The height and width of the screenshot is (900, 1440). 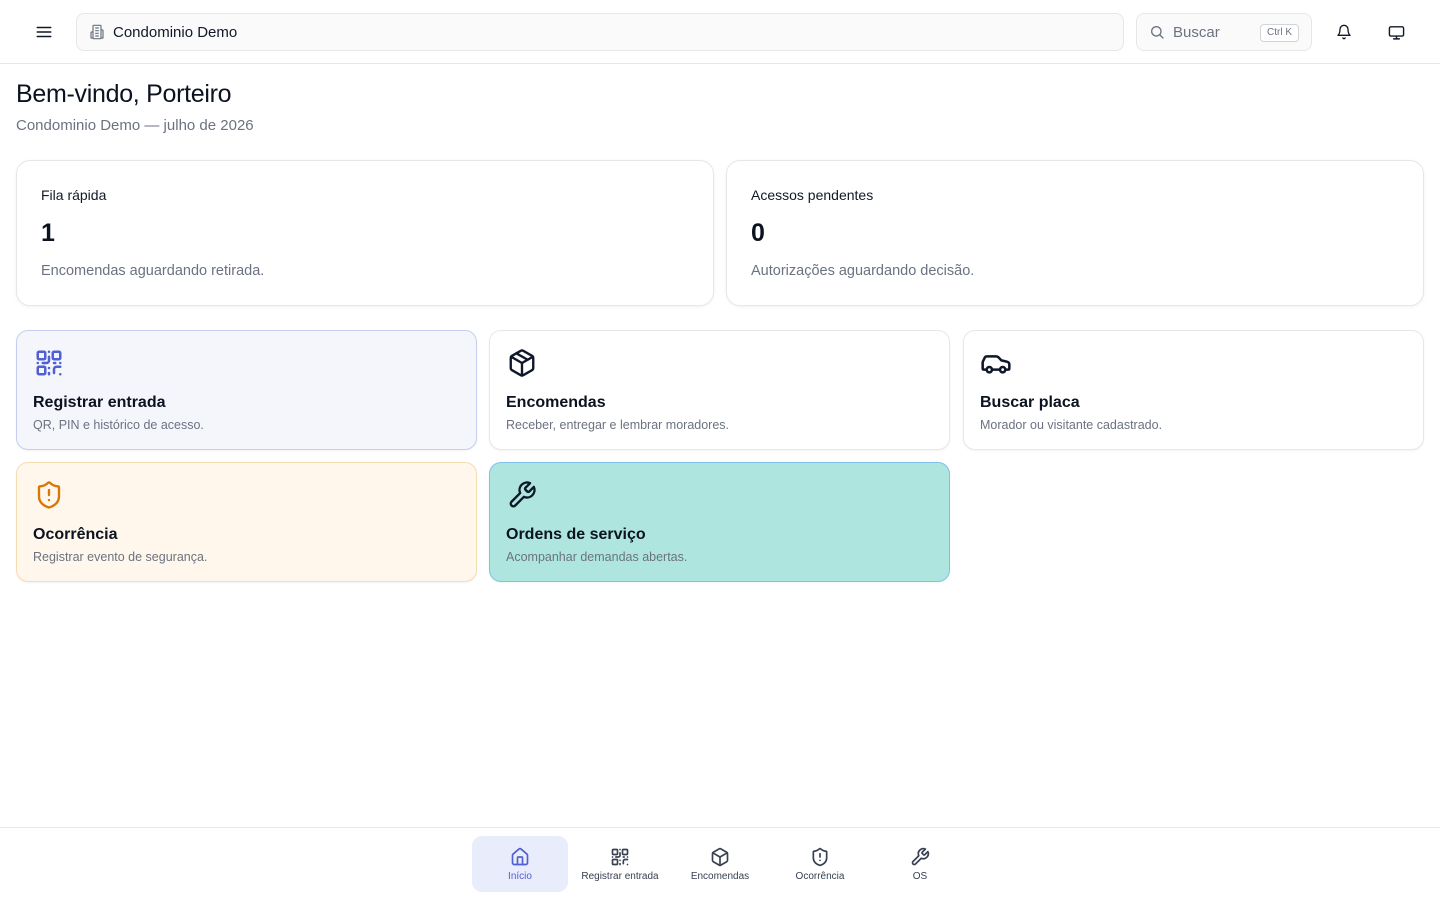 I want to click on nav-item-register-entry: Registrar entrada, so click(x=620, y=864).